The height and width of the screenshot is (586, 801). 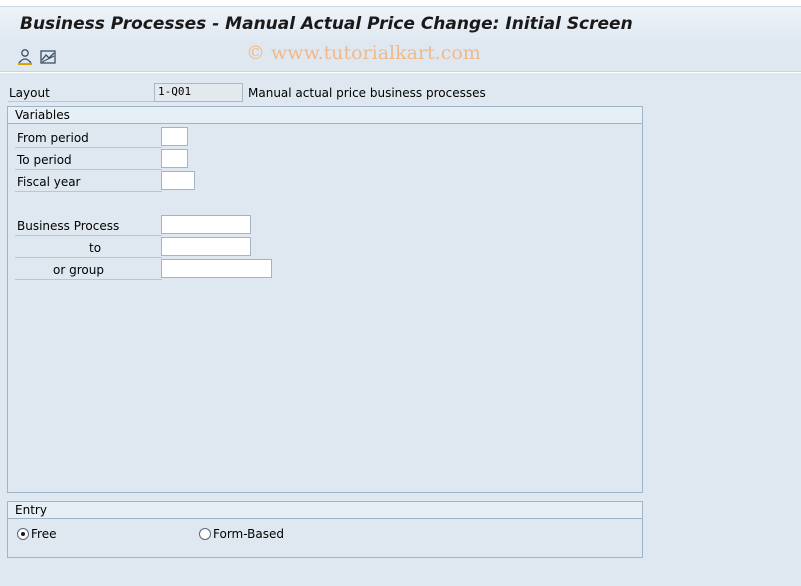 What do you see at coordinates (88, 147) in the screenshot?
I see `from-period-underline` at bounding box center [88, 147].